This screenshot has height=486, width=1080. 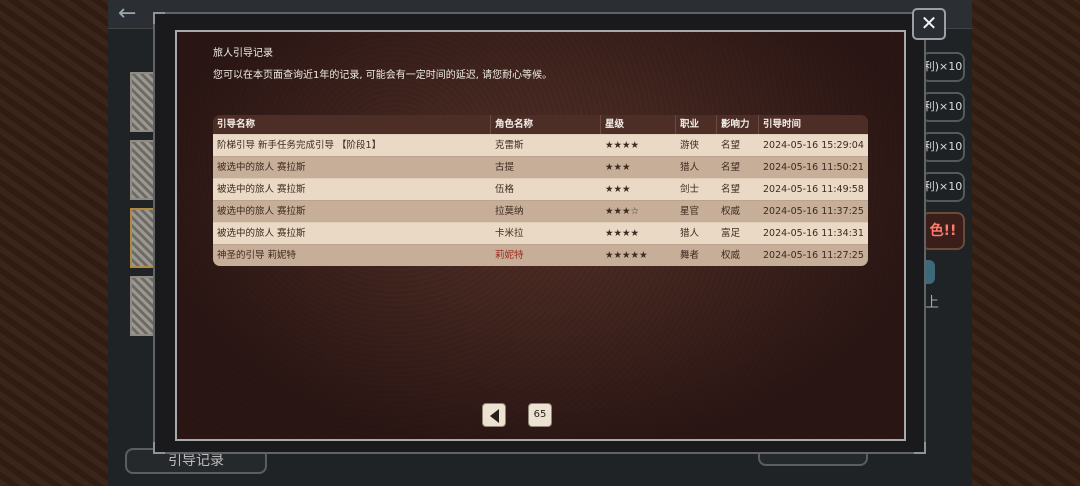 What do you see at coordinates (638, 124) in the screenshot?
I see `header-stars: 星级` at bounding box center [638, 124].